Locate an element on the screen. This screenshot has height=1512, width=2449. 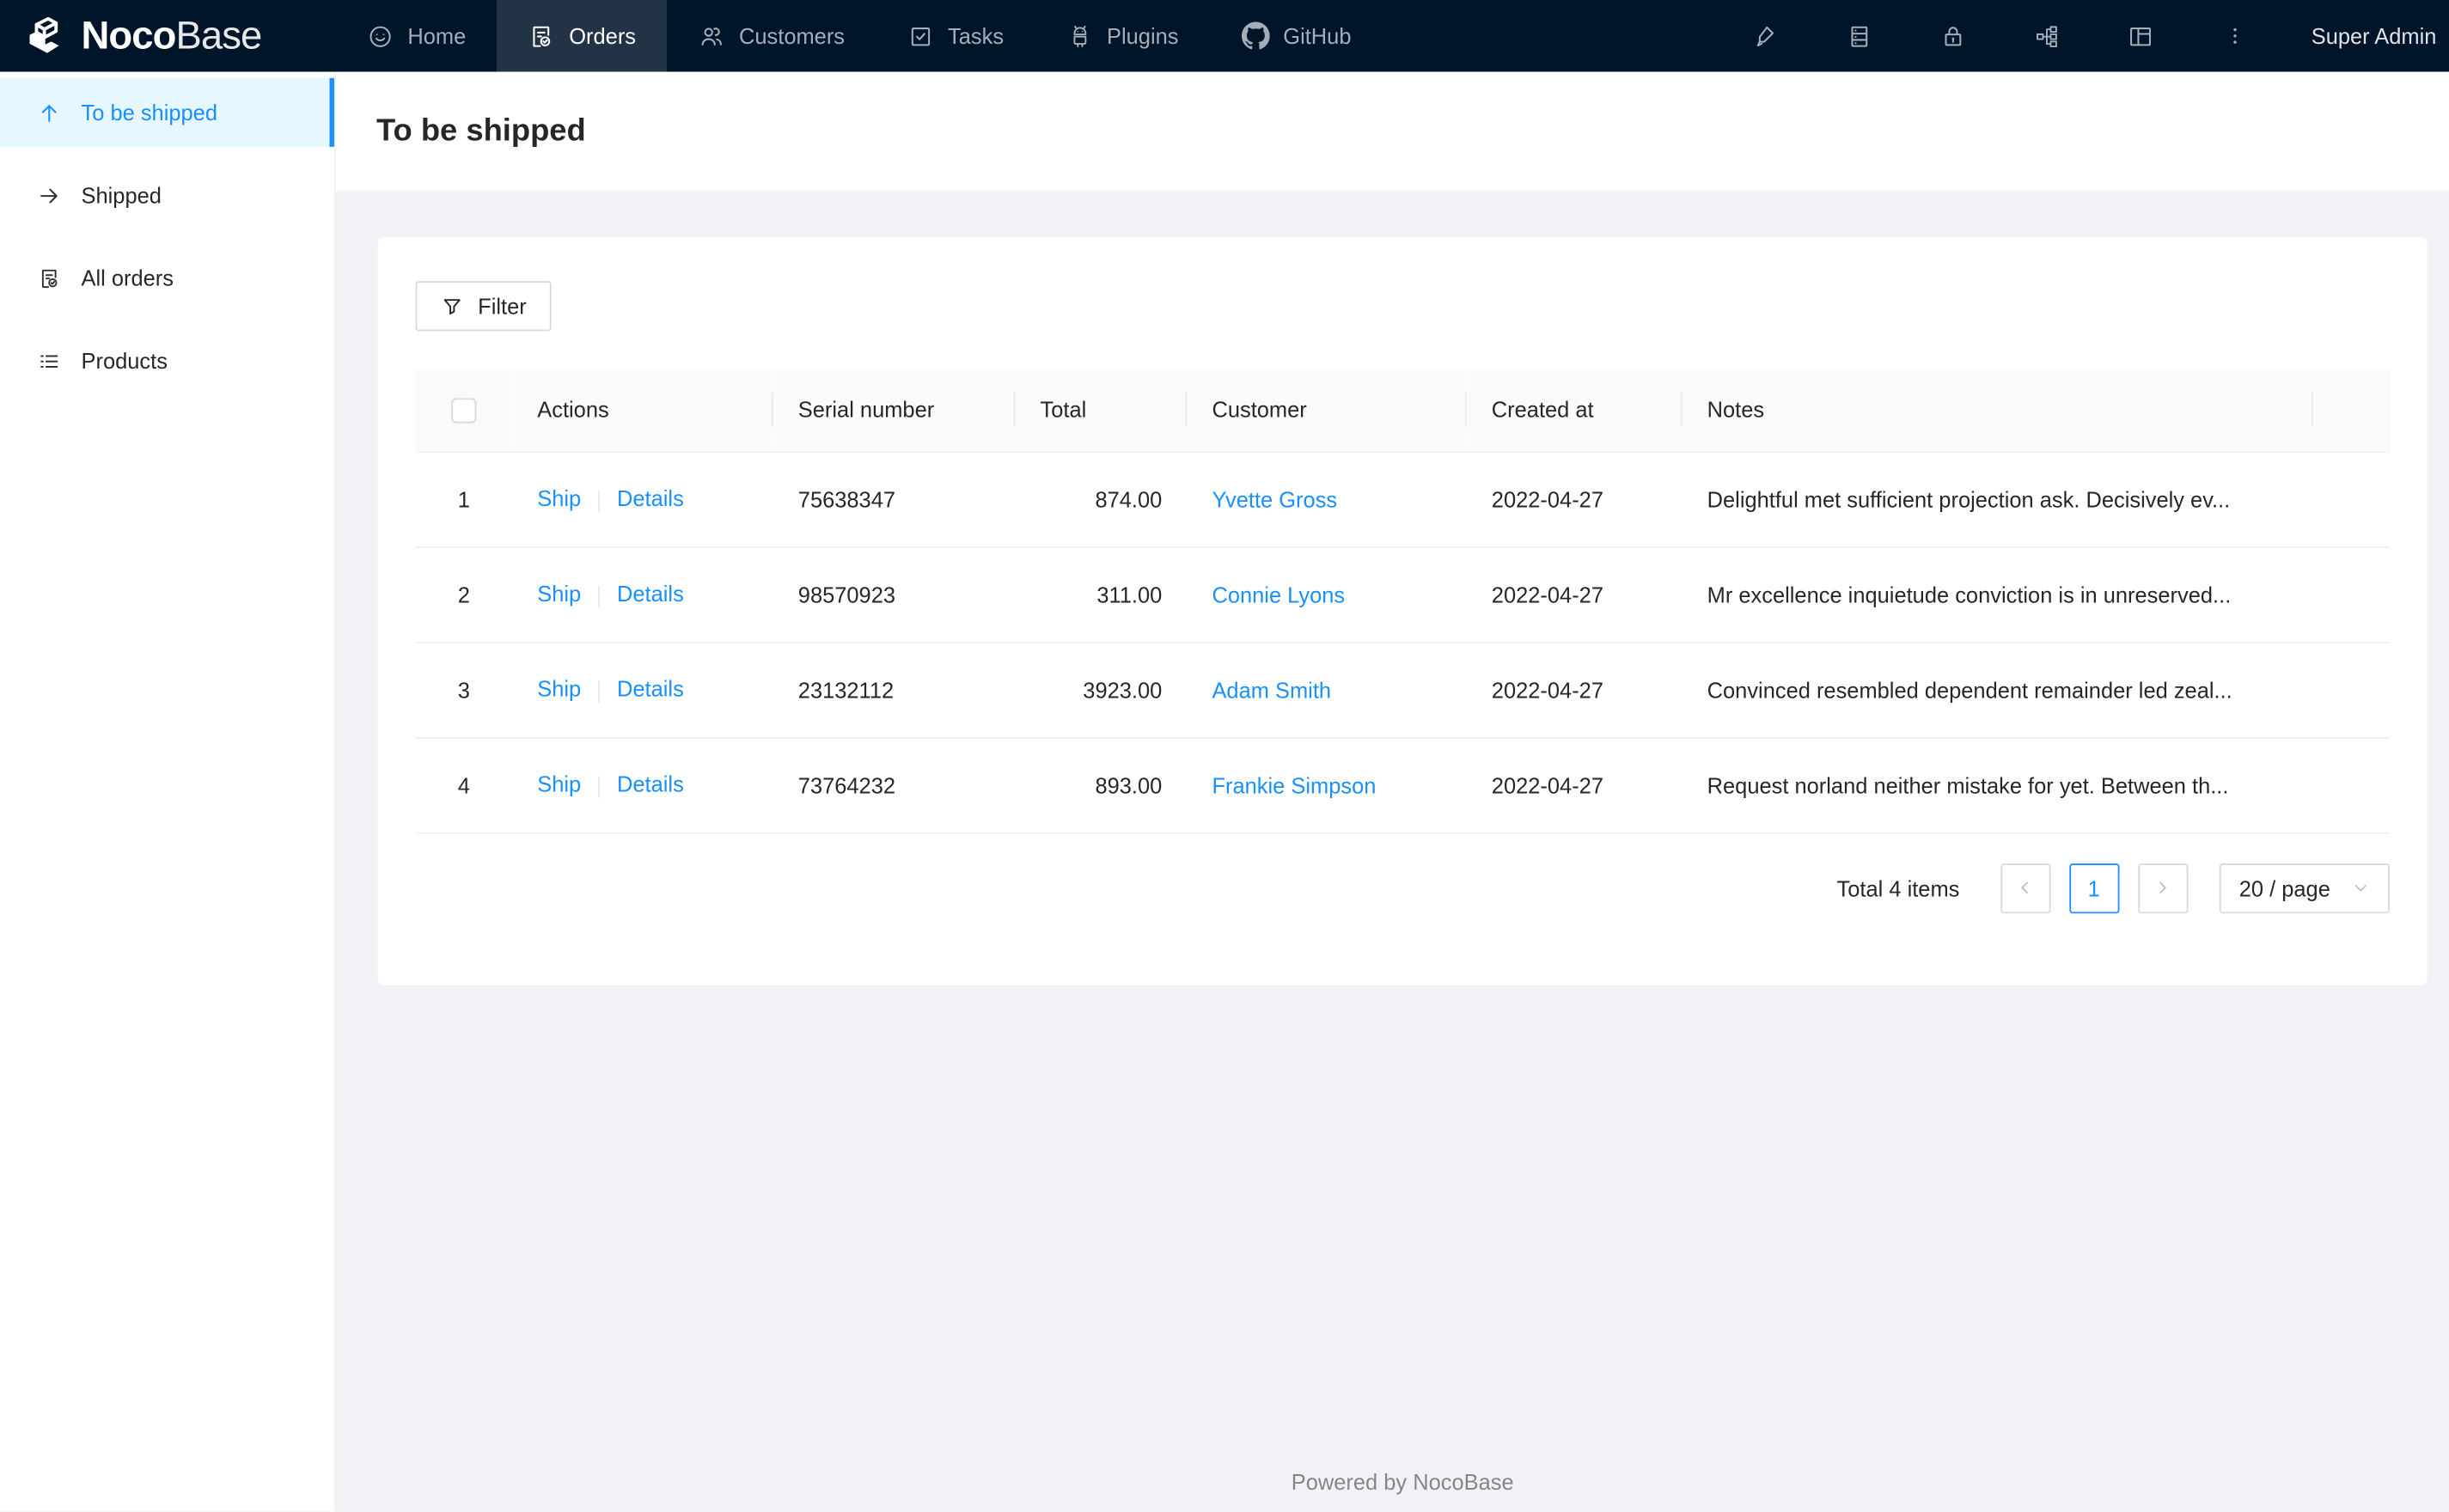
ui-editor-button is located at coordinates (1766, 36).